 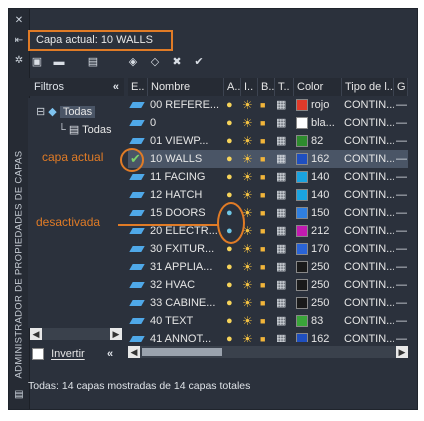 I want to click on layer-row: 40 TEXT ● ☀ ■ ▦ 83 CONTIN... —, so click(x=268, y=321).